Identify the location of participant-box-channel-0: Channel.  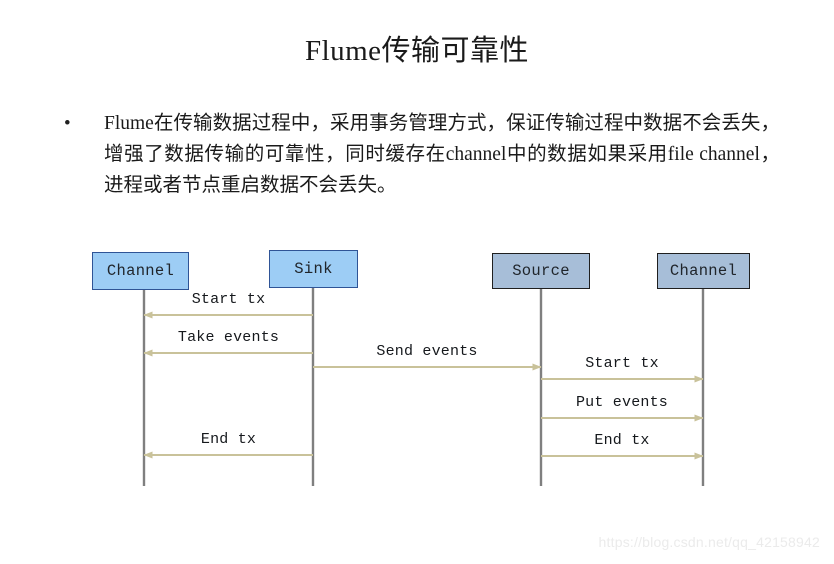
(140, 271).